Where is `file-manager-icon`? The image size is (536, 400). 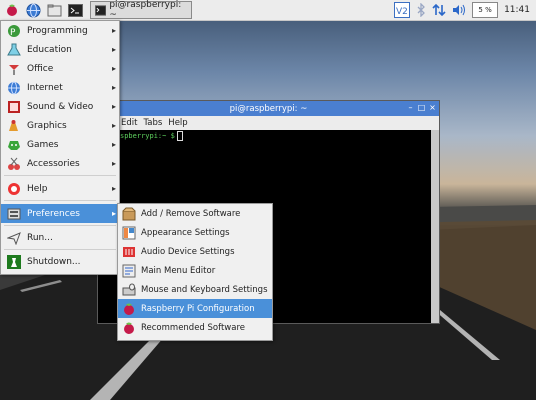
file-manager-icon is located at coordinates (54, 10).